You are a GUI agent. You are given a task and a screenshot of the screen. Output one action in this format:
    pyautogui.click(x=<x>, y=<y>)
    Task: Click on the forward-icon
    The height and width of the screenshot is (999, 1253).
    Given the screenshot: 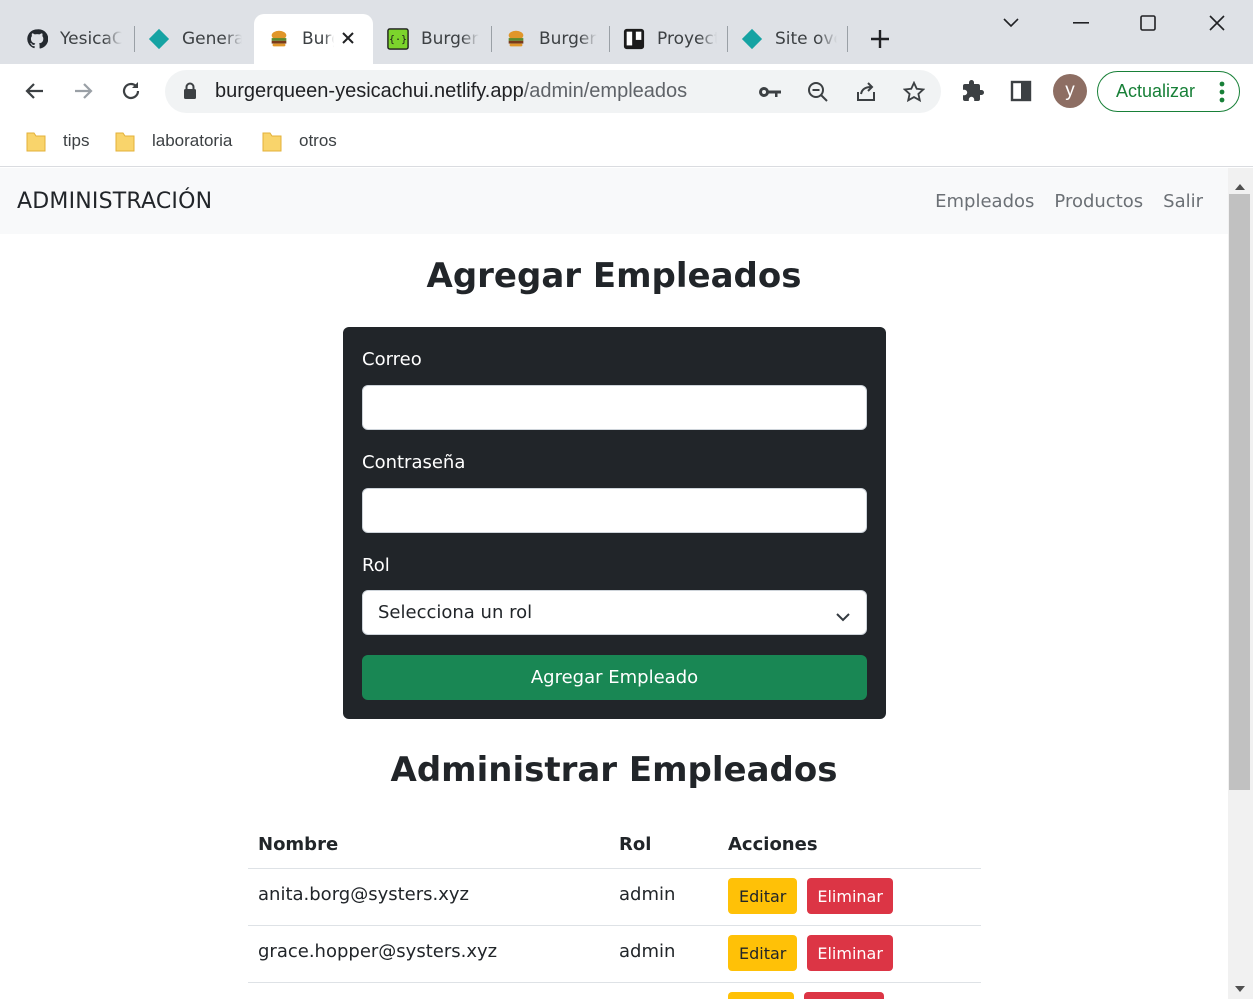 What is the action you would take?
    pyautogui.click(x=83, y=91)
    